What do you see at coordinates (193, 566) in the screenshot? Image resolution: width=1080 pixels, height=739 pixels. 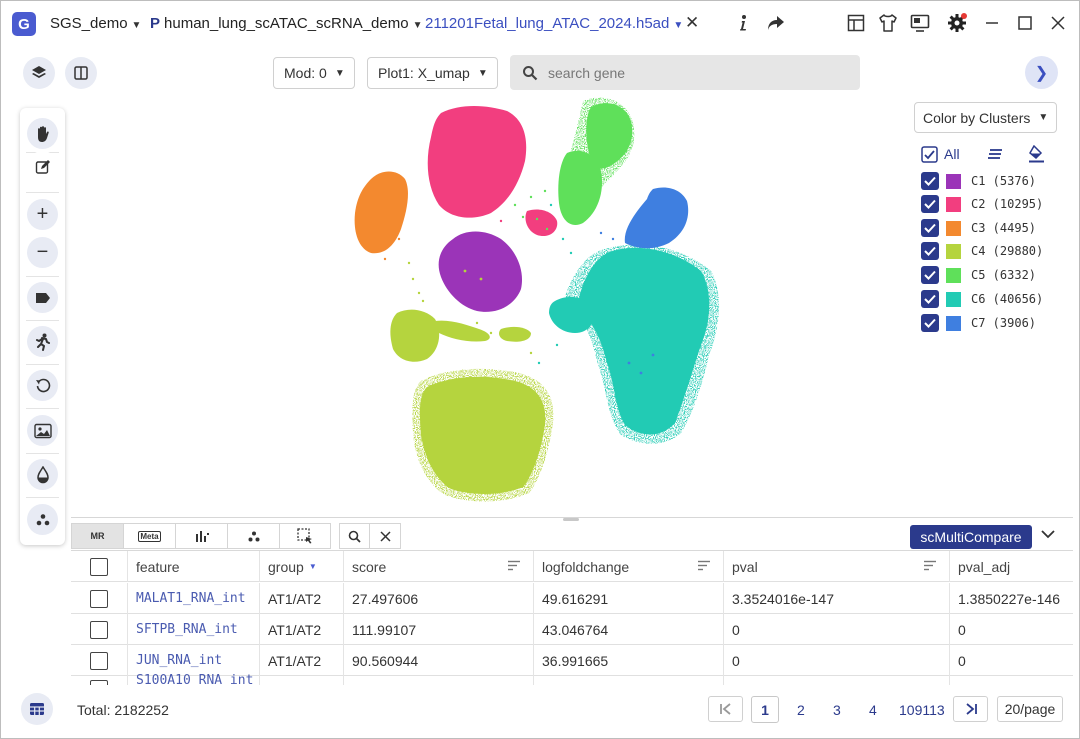 I see `column-header-feature: feature` at bounding box center [193, 566].